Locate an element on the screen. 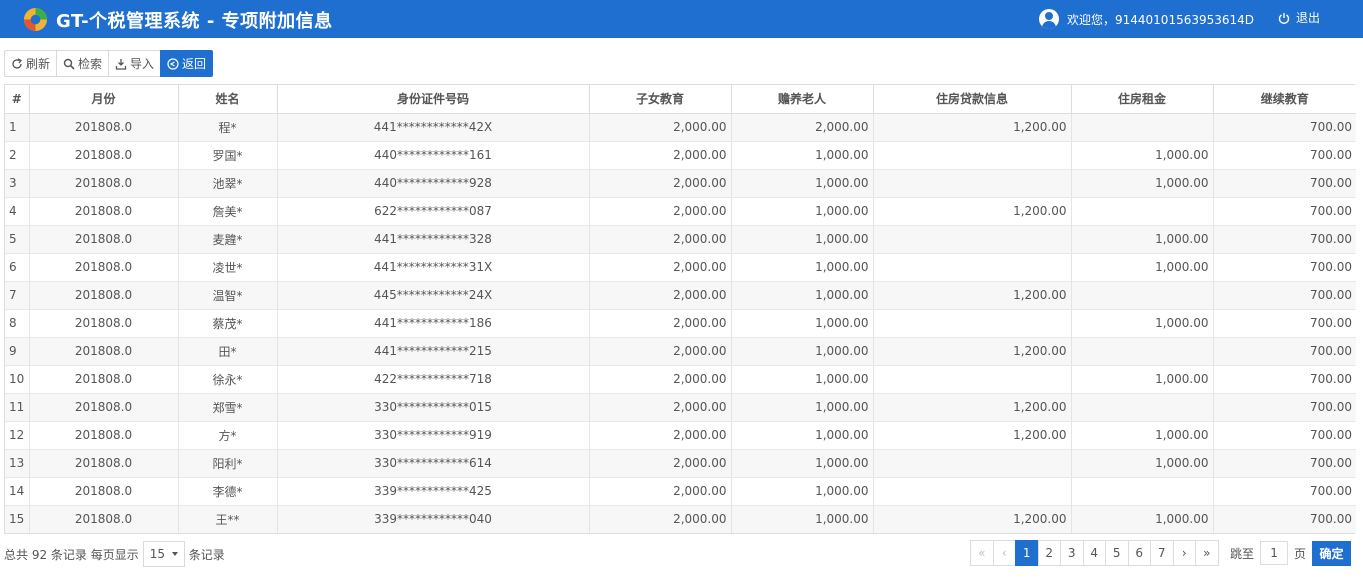 The width and height of the screenshot is (1363, 579). power-icon is located at coordinates (1284, 18).